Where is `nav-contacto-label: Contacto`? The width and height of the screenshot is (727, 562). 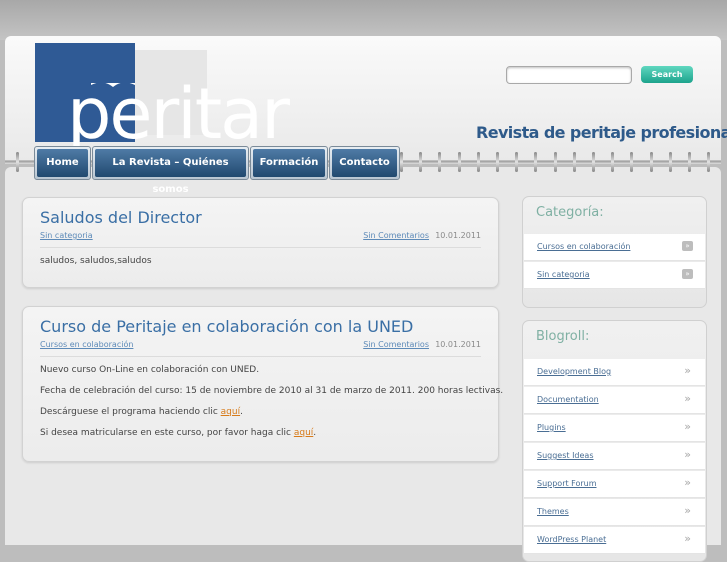
nav-contacto-label: Contacto is located at coordinates (364, 163).